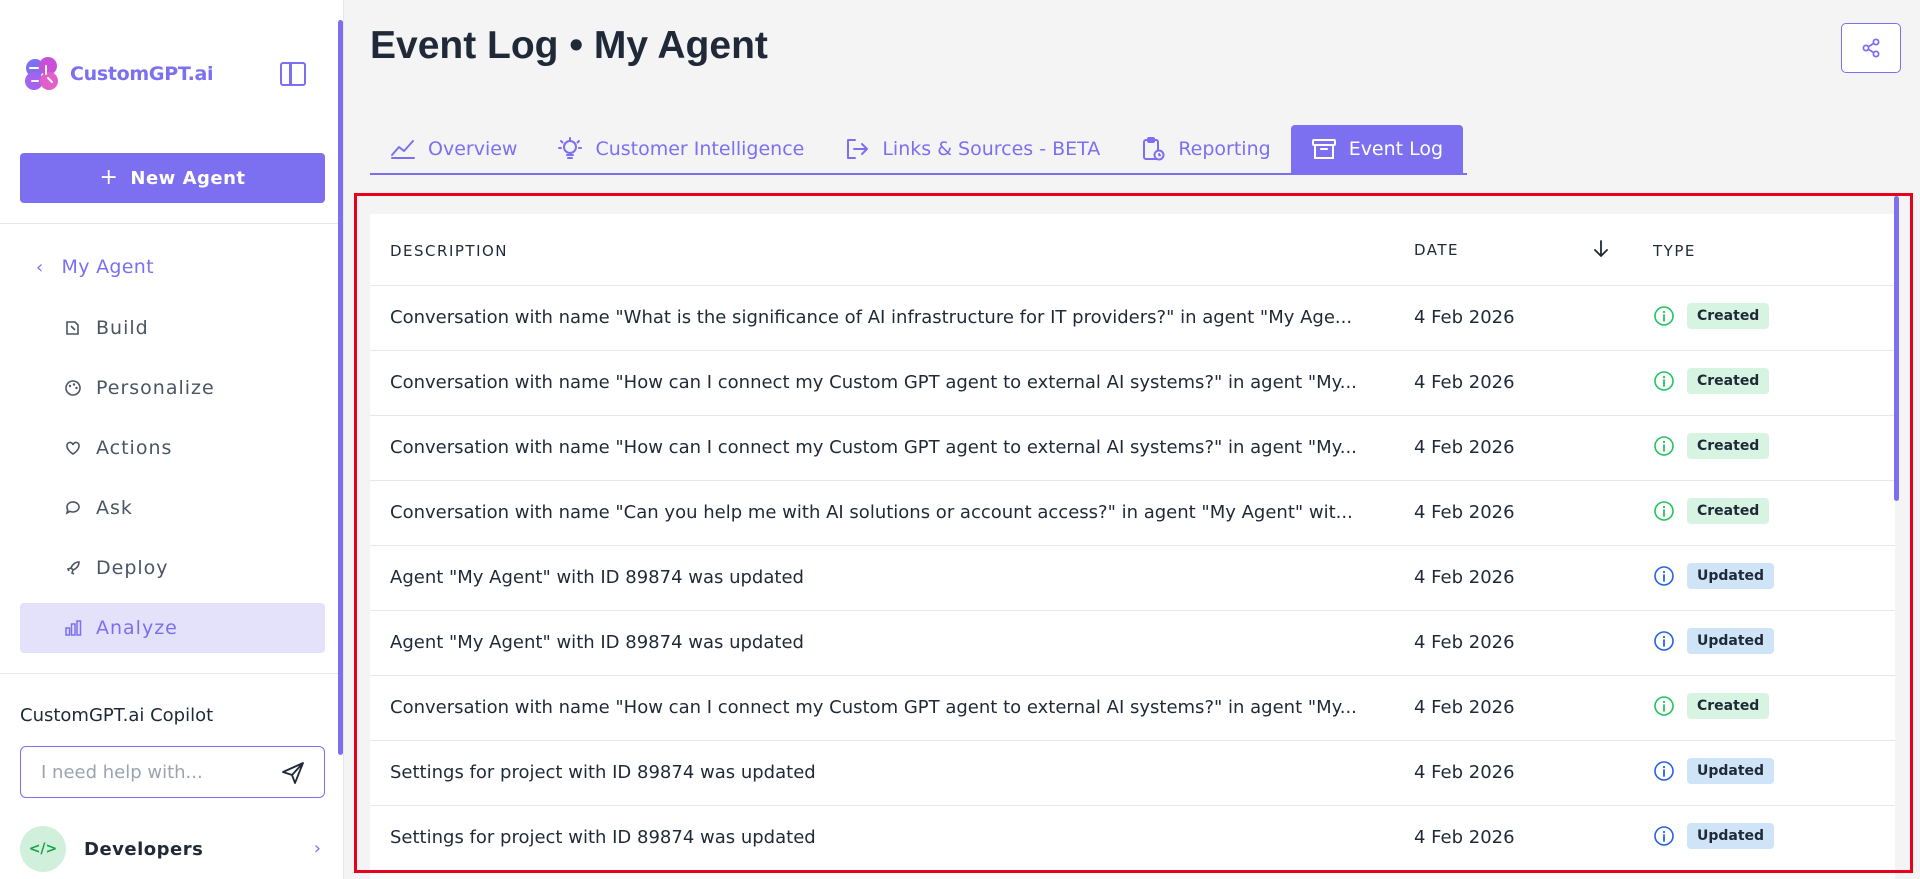 Image resolution: width=1920 pixels, height=879 pixels. Describe the element at coordinates (188, 178) in the screenshot. I see `new-agent-label: New Agent` at that location.